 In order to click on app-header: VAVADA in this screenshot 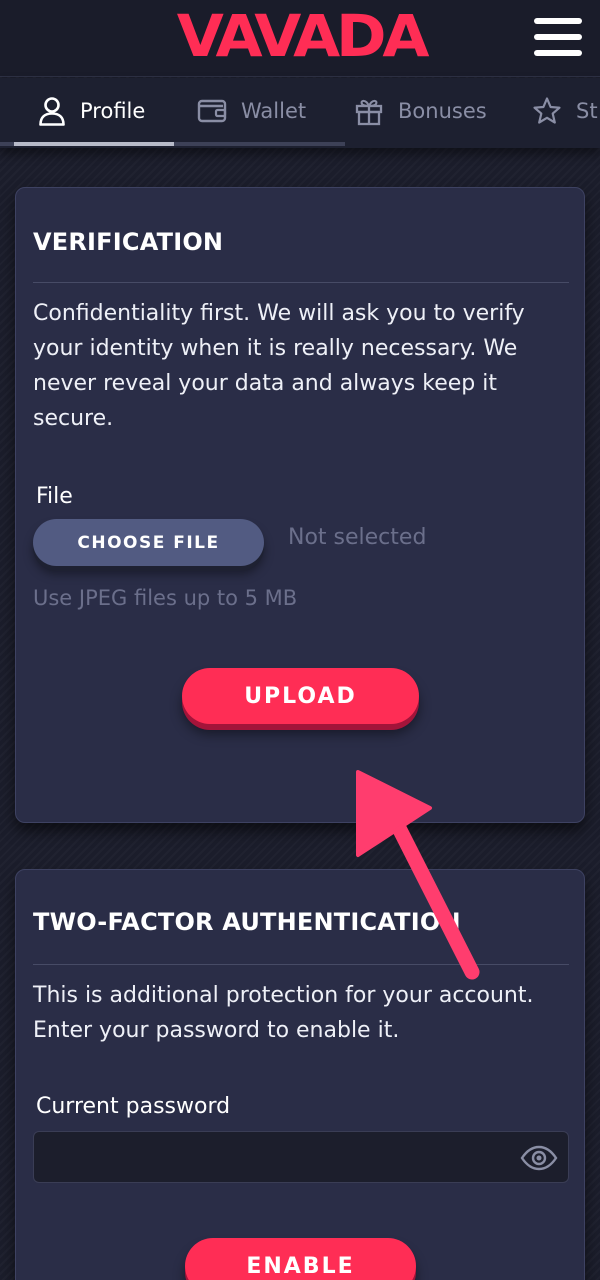, I will do `click(300, 38)`.